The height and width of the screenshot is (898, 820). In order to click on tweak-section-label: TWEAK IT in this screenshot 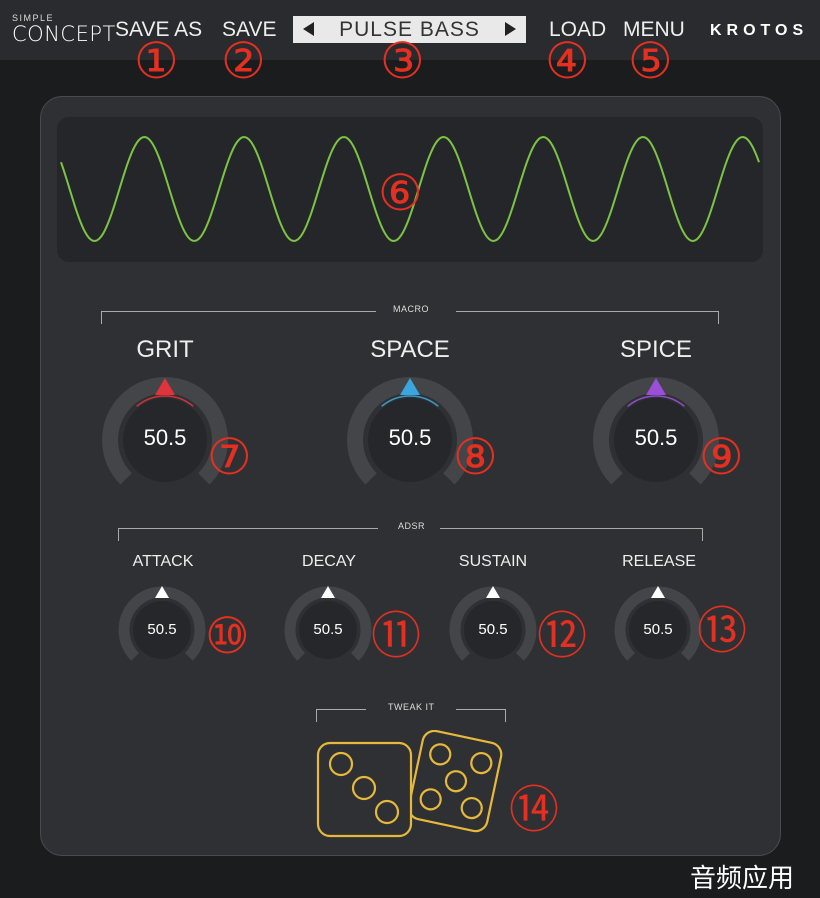, I will do `click(411, 707)`.